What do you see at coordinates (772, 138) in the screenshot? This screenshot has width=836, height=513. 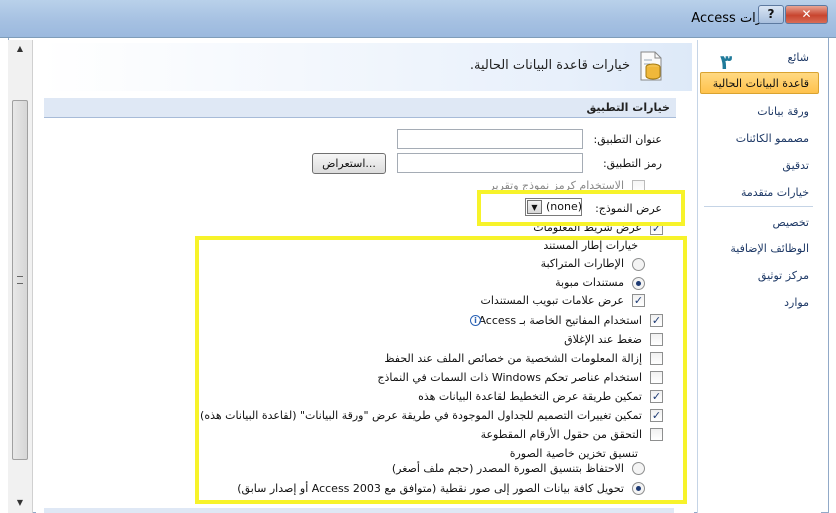 I see `nav-item-object-designers: مصممو الكائنات` at bounding box center [772, 138].